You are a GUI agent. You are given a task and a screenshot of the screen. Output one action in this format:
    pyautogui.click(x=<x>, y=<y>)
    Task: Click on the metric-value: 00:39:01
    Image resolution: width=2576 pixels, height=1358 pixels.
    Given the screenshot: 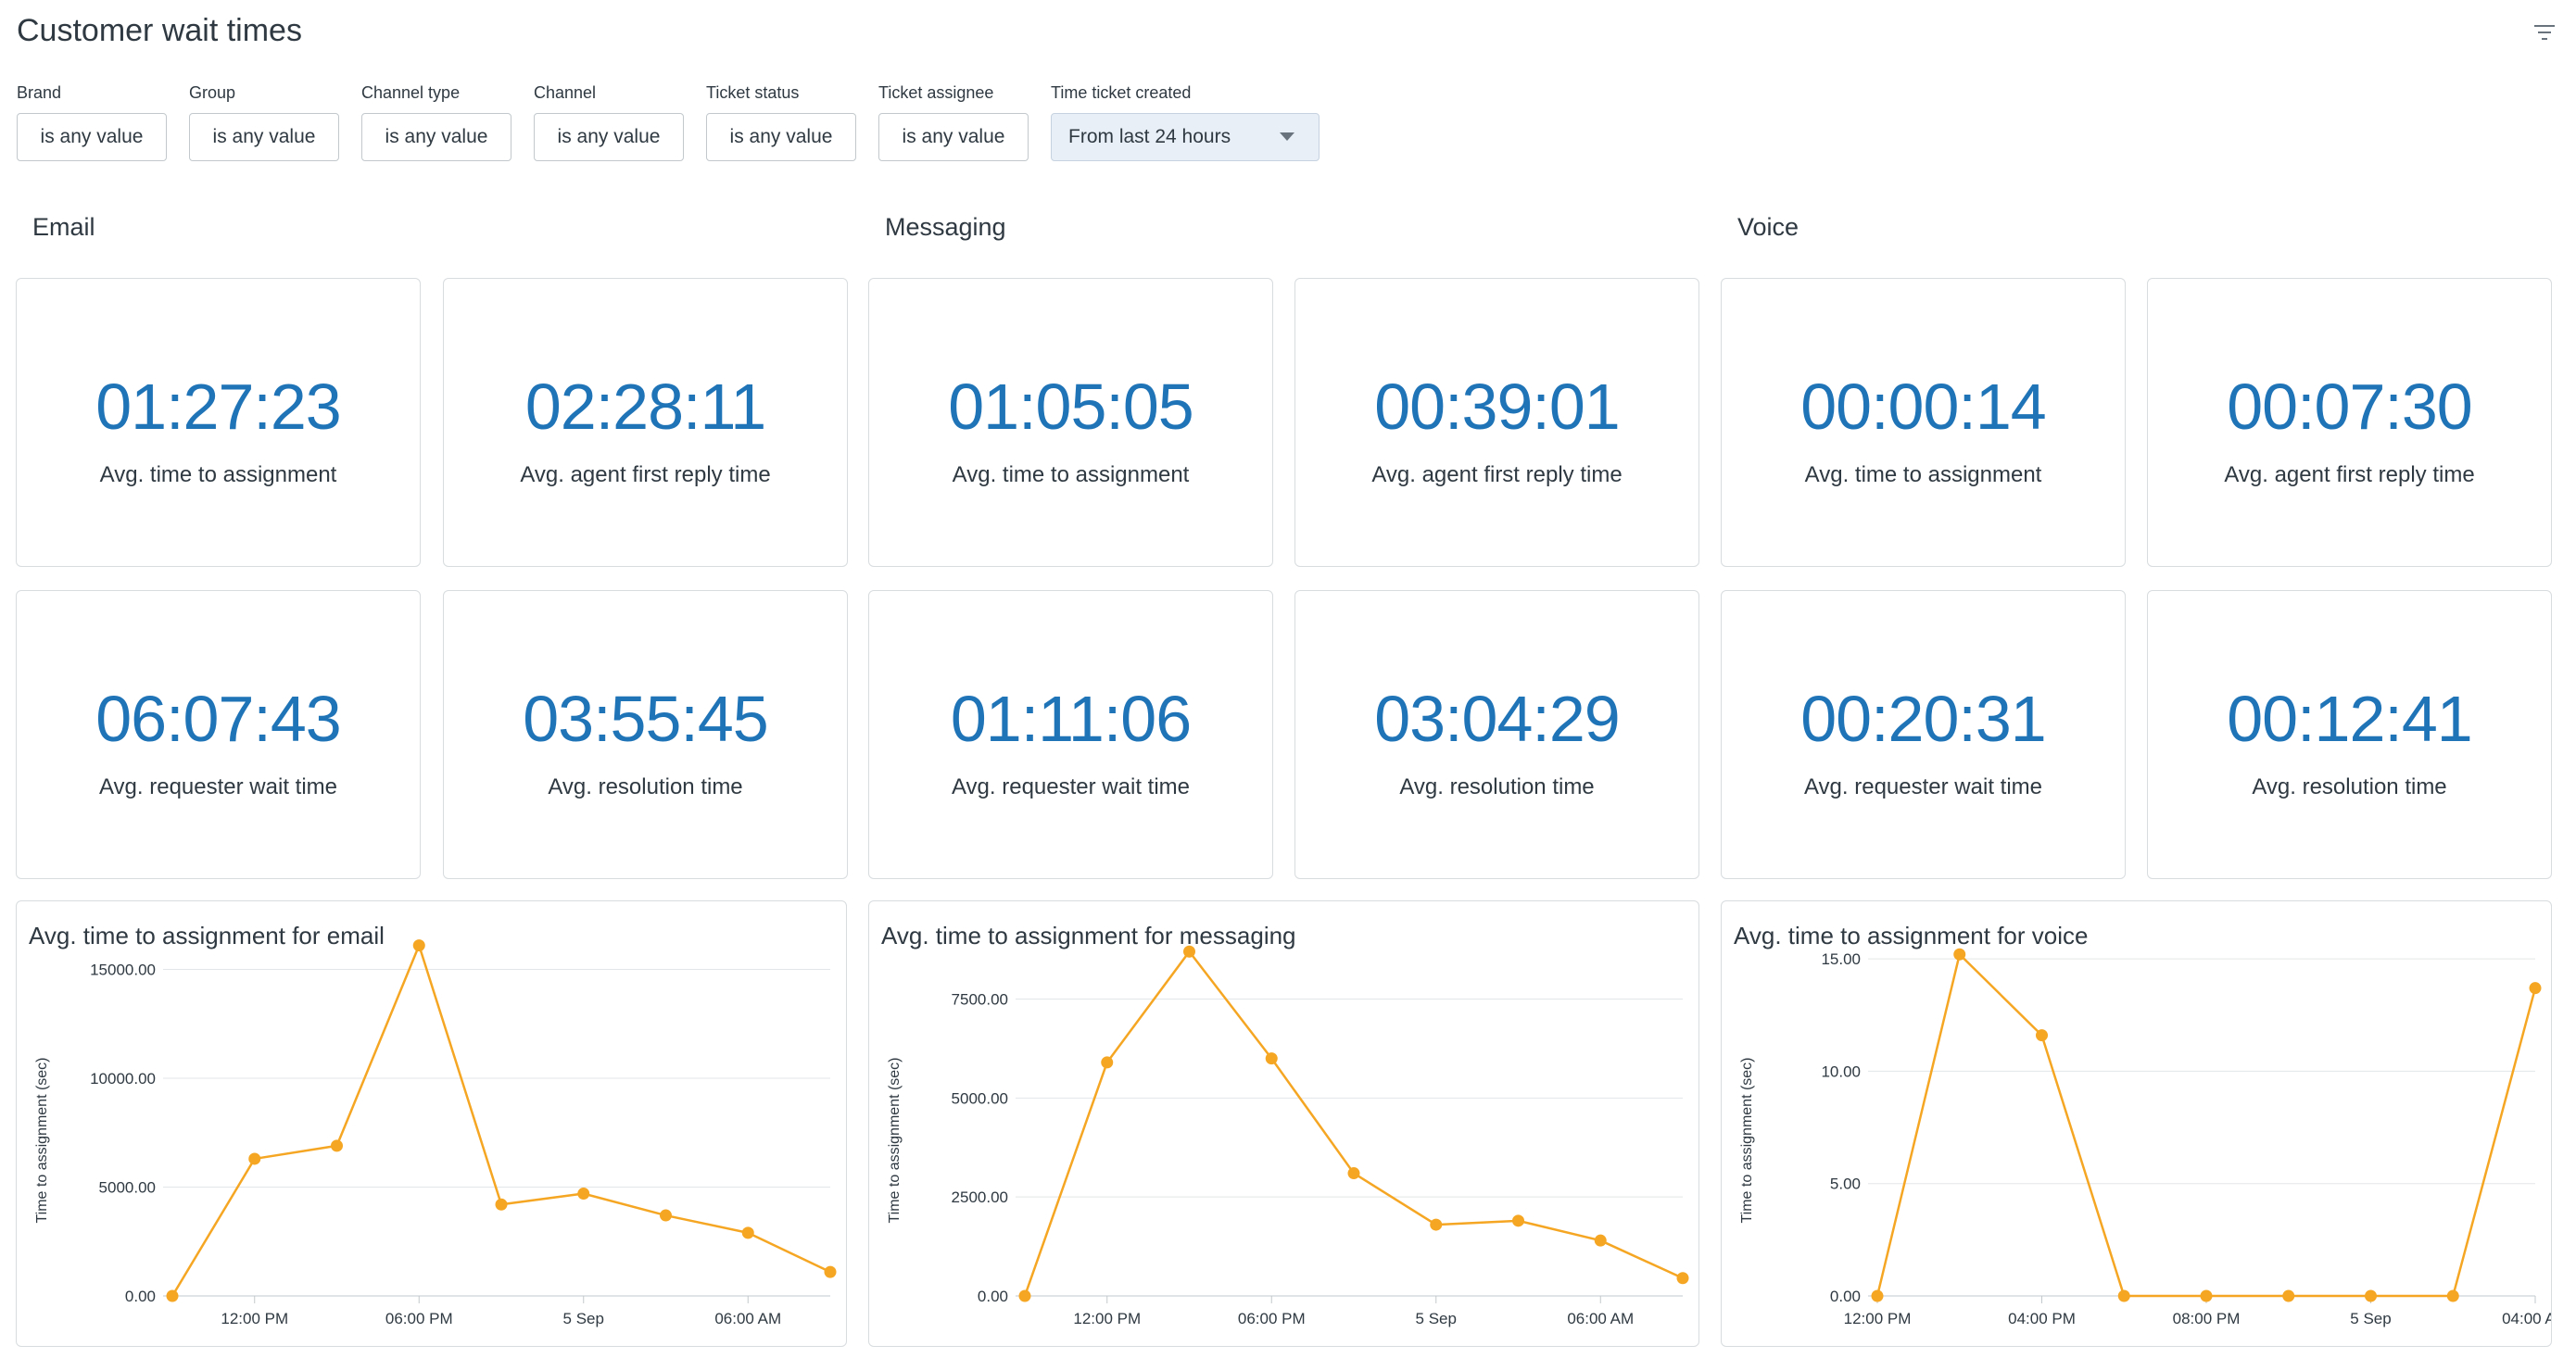 What is the action you would take?
    pyautogui.click(x=1497, y=407)
    